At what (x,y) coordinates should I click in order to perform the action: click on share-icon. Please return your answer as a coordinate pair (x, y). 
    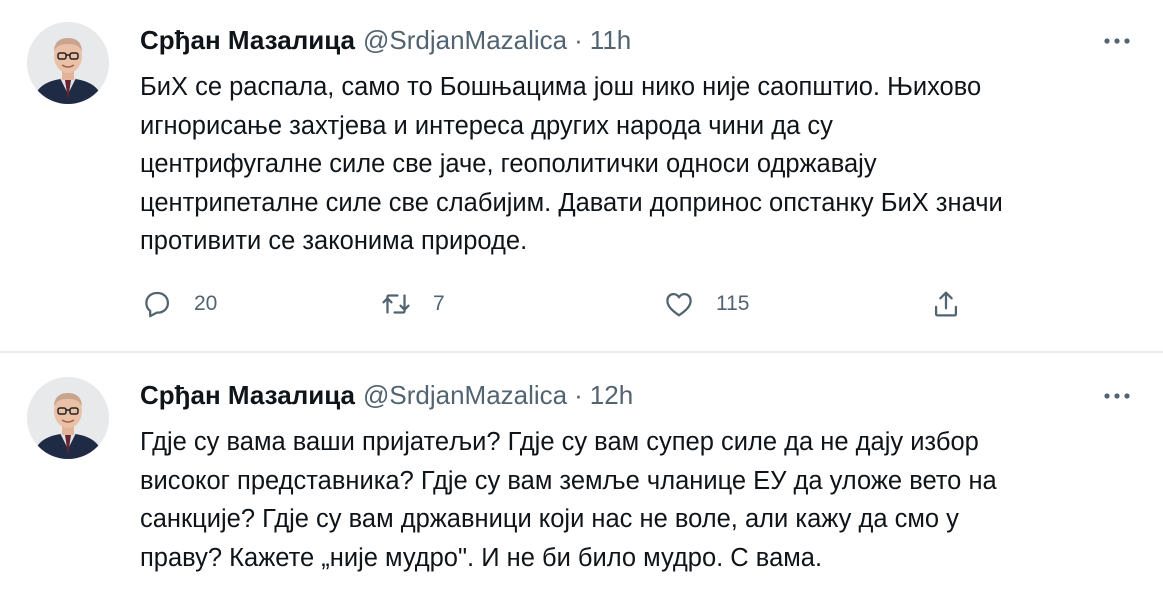
    Looking at the image, I should click on (946, 304).